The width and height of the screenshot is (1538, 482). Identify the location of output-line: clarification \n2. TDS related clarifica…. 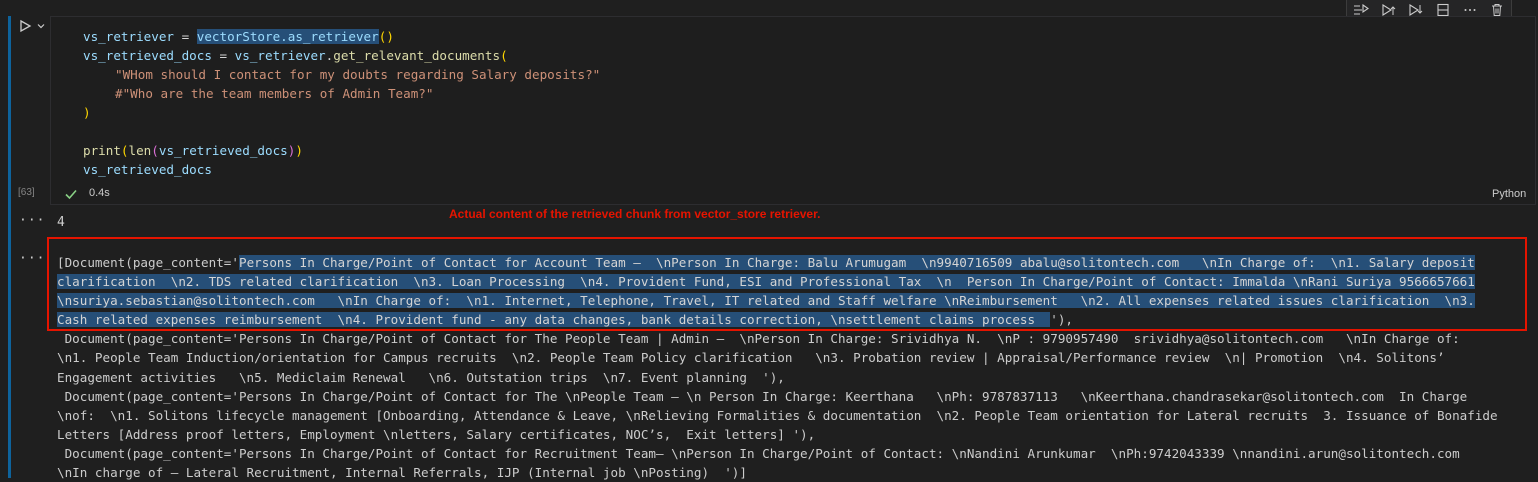
(792, 281).